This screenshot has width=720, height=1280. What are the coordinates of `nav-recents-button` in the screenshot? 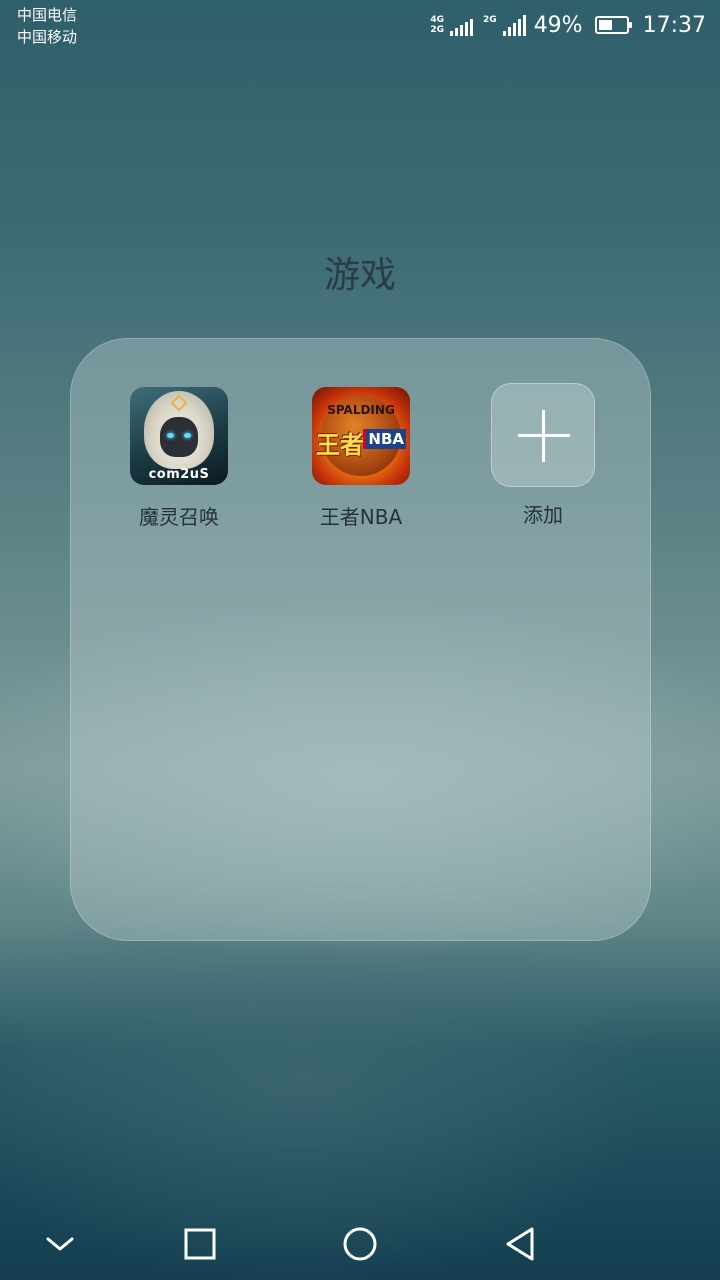 It's located at (200, 1244).